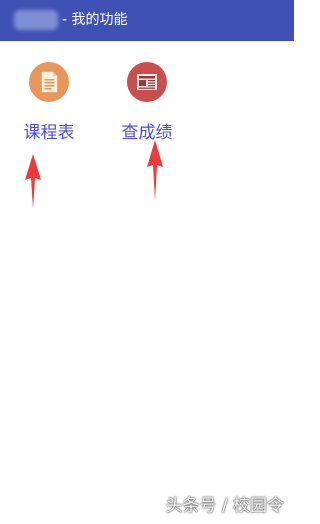 This screenshot has height=524, width=320. Describe the element at coordinates (36, 20) in the screenshot. I see `blurred-app-name` at that location.